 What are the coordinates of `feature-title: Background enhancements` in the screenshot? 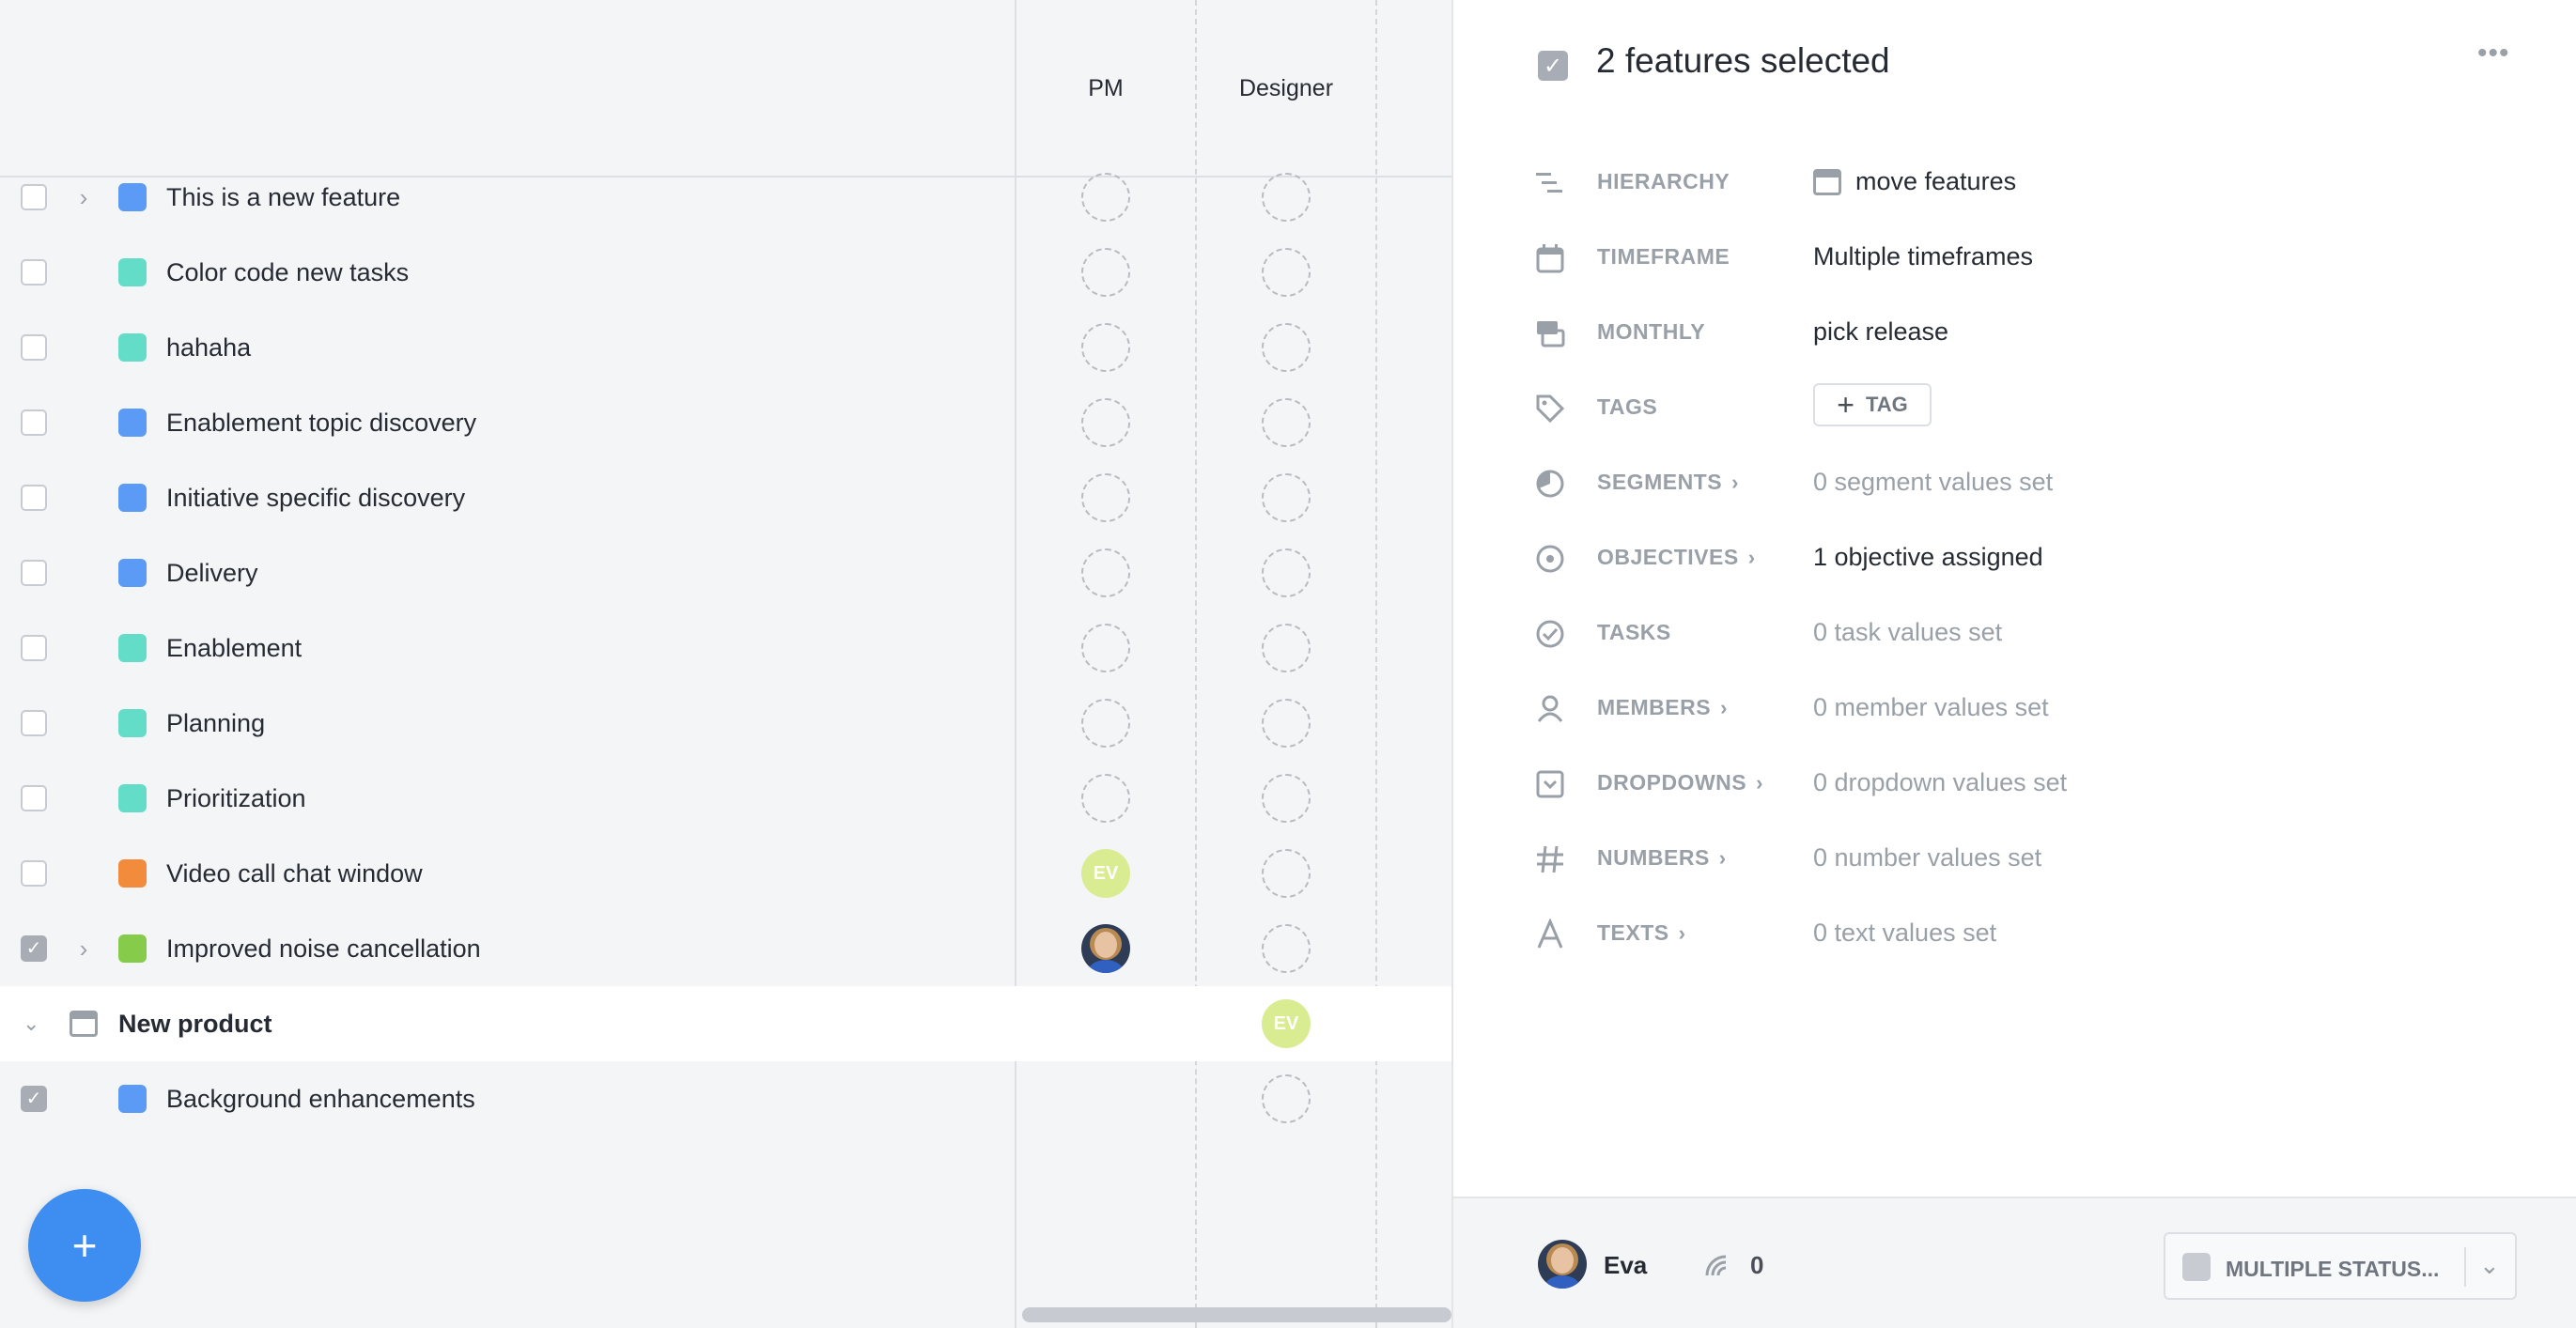 It's located at (320, 1099).